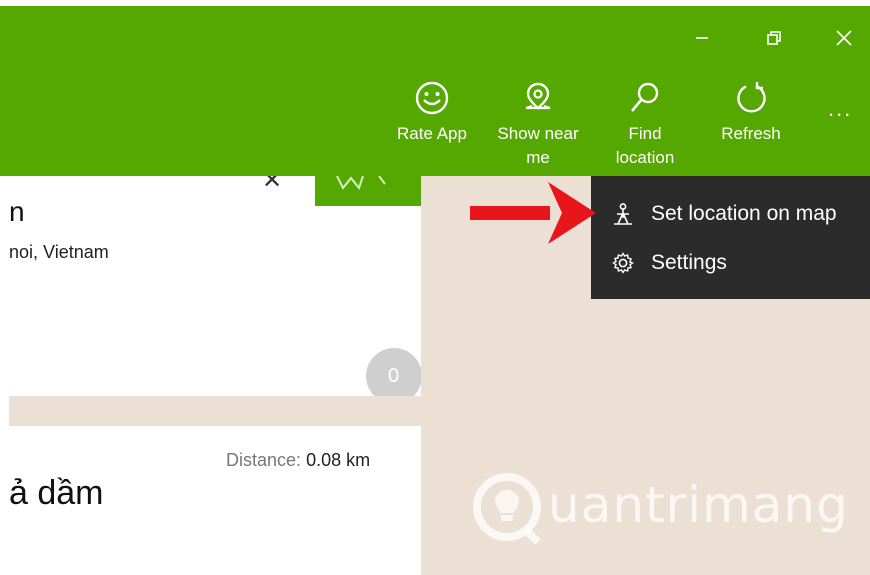  I want to click on find-location-button: Find location, so click(645, 125).